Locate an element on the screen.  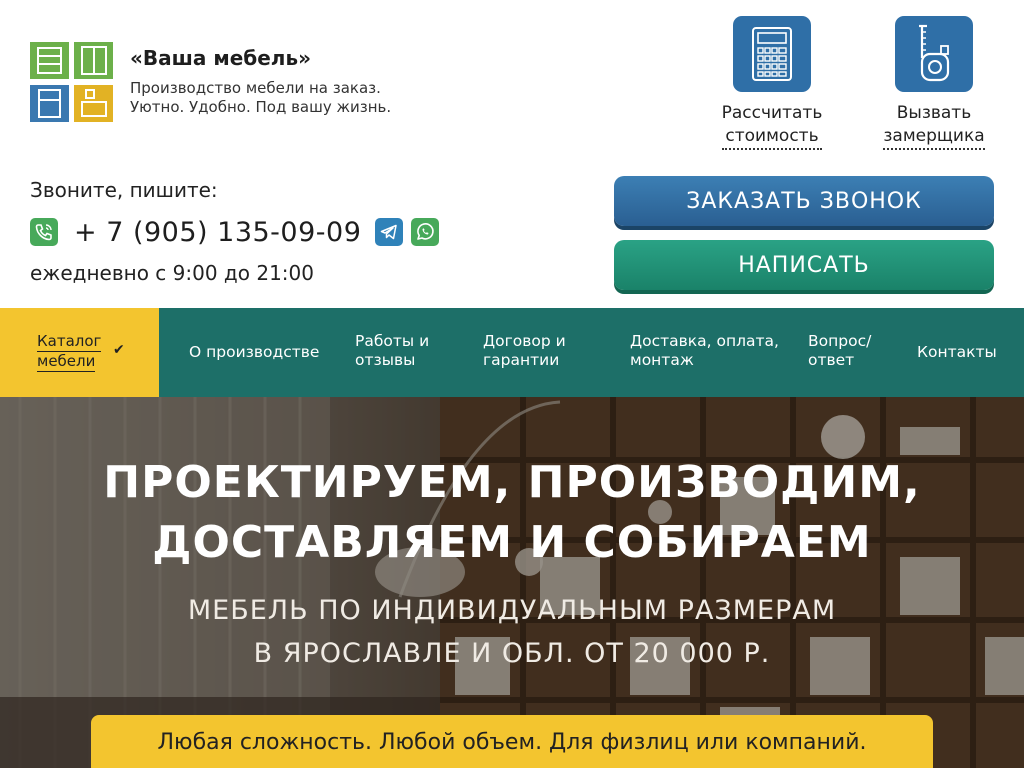
working-hours: ежедневно с 9:00 до 21:00 is located at coordinates (172, 273).